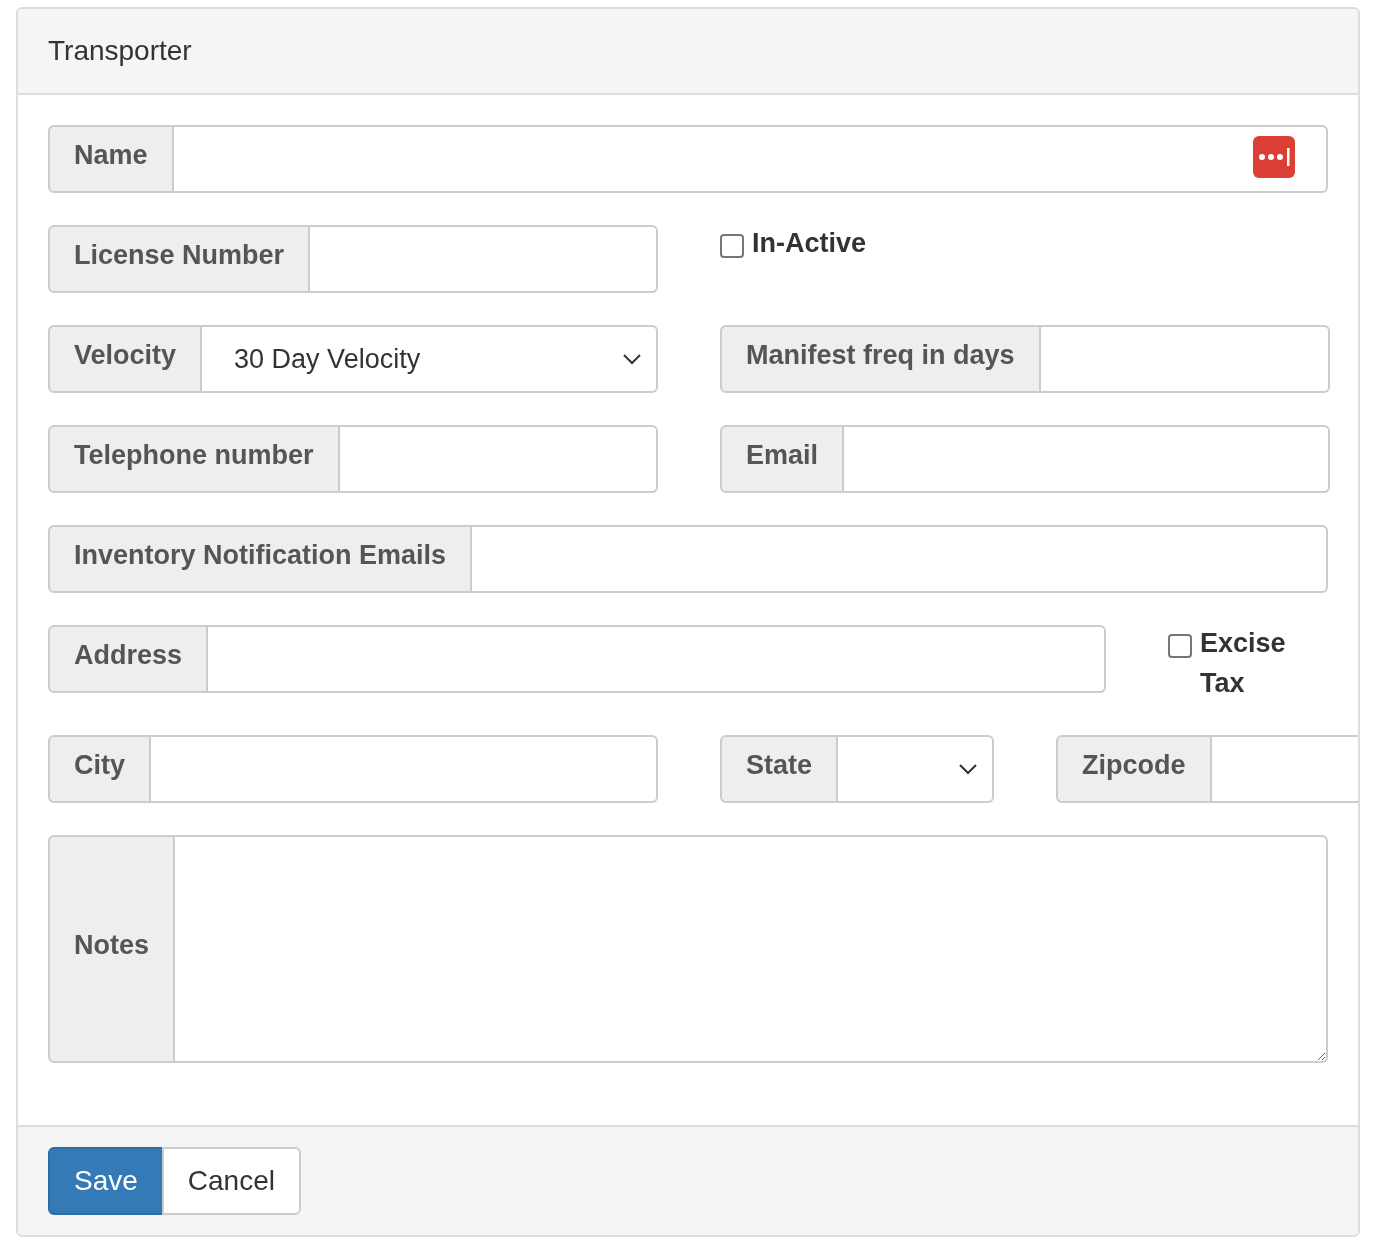  Describe the element at coordinates (1243, 663) in the screenshot. I see `checkbox-label: Excise Tax` at that location.